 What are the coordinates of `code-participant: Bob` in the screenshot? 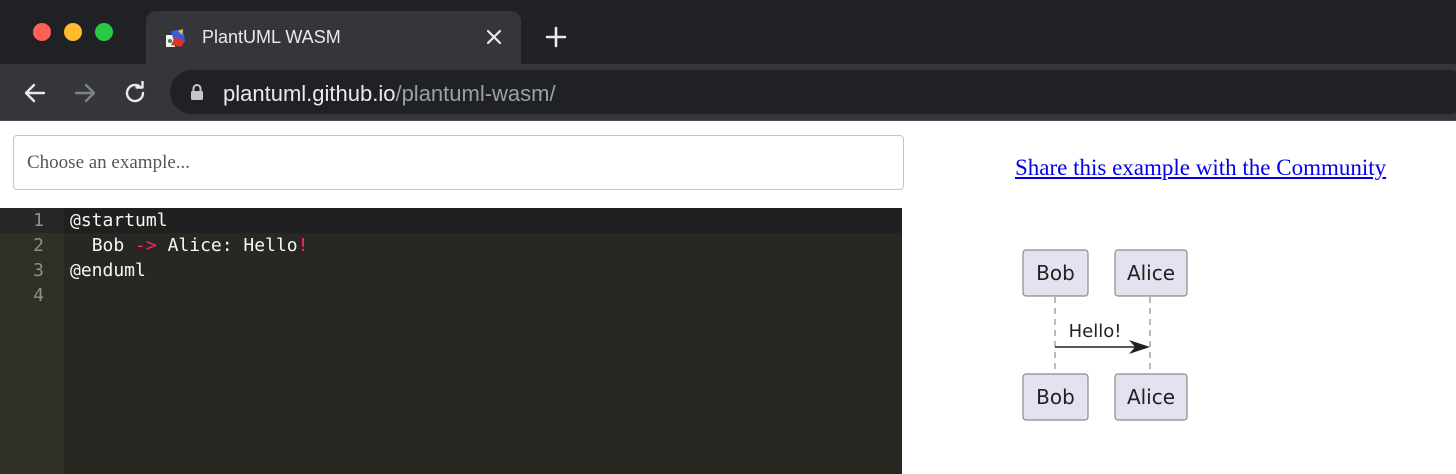 It's located at (108, 245).